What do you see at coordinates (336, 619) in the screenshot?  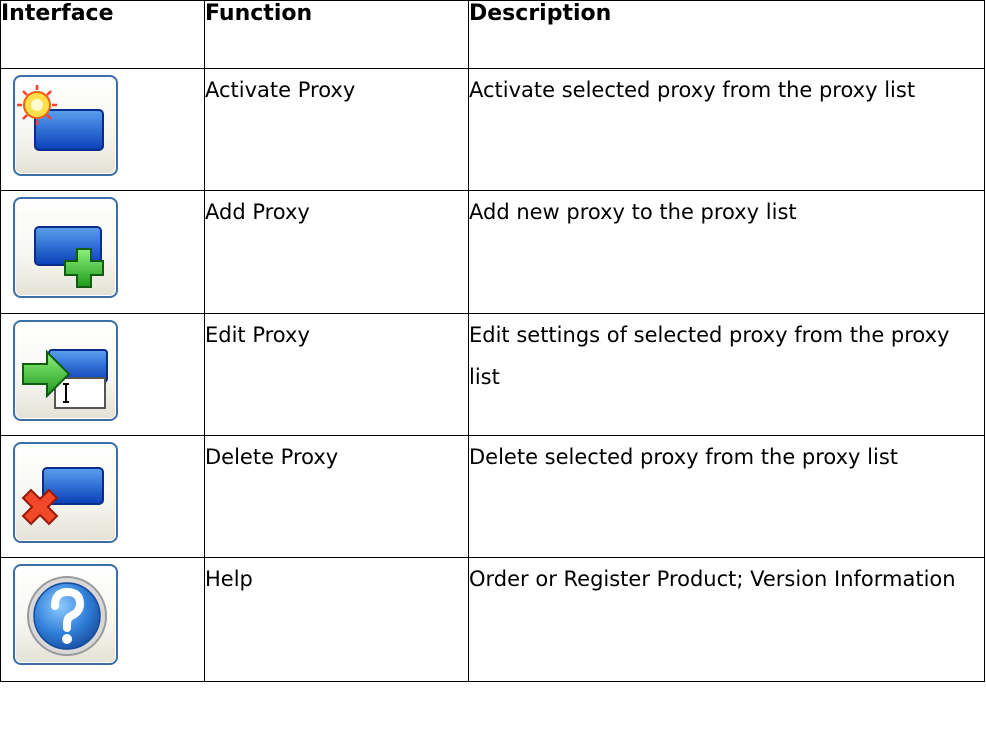 I see `function-cell: Help` at bounding box center [336, 619].